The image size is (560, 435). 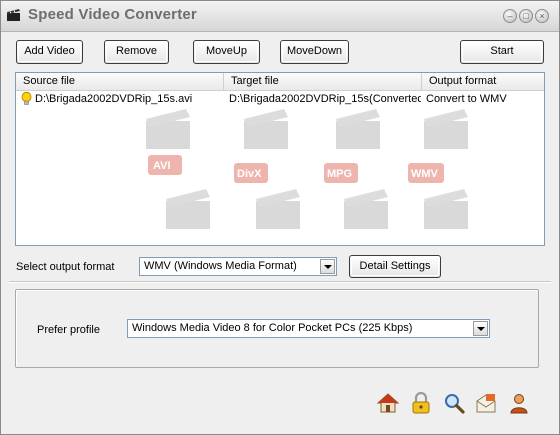 I want to click on add-video-label: Add Video, so click(x=49, y=51).